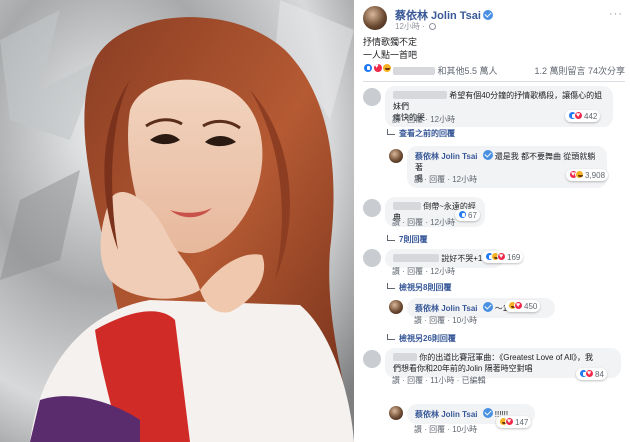  I want to click on reaction-count: 450, so click(531, 306).